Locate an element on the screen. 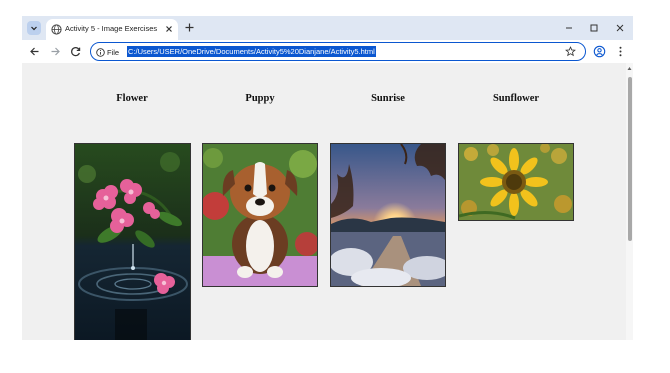 The height and width of the screenshot is (373, 670). caption-flower: Flower is located at coordinates (132, 98).